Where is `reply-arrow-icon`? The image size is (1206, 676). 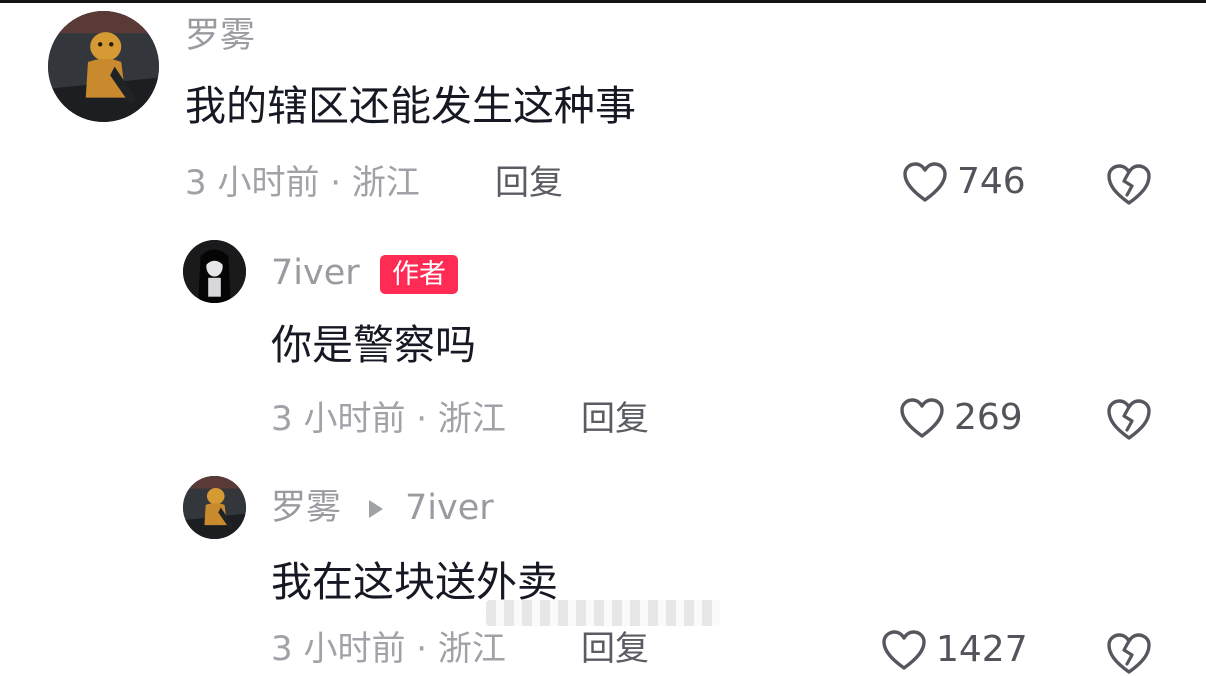
reply-arrow-icon is located at coordinates (376, 509).